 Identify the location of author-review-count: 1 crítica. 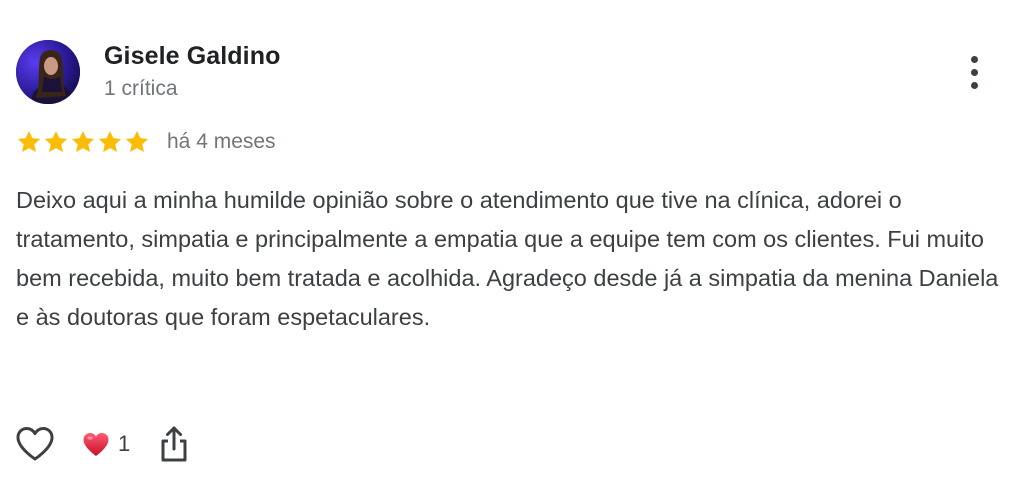
(141, 89).